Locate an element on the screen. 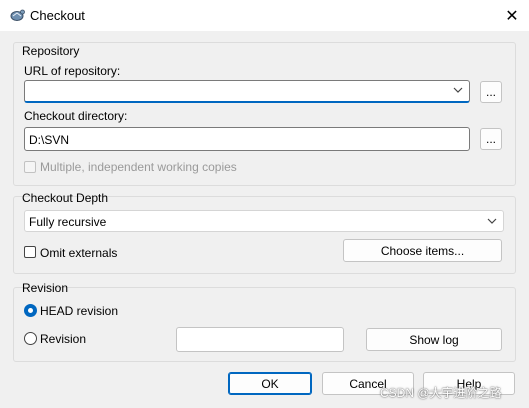 This screenshot has width=529, height=408. show-log-button: Show log is located at coordinates (434, 339).